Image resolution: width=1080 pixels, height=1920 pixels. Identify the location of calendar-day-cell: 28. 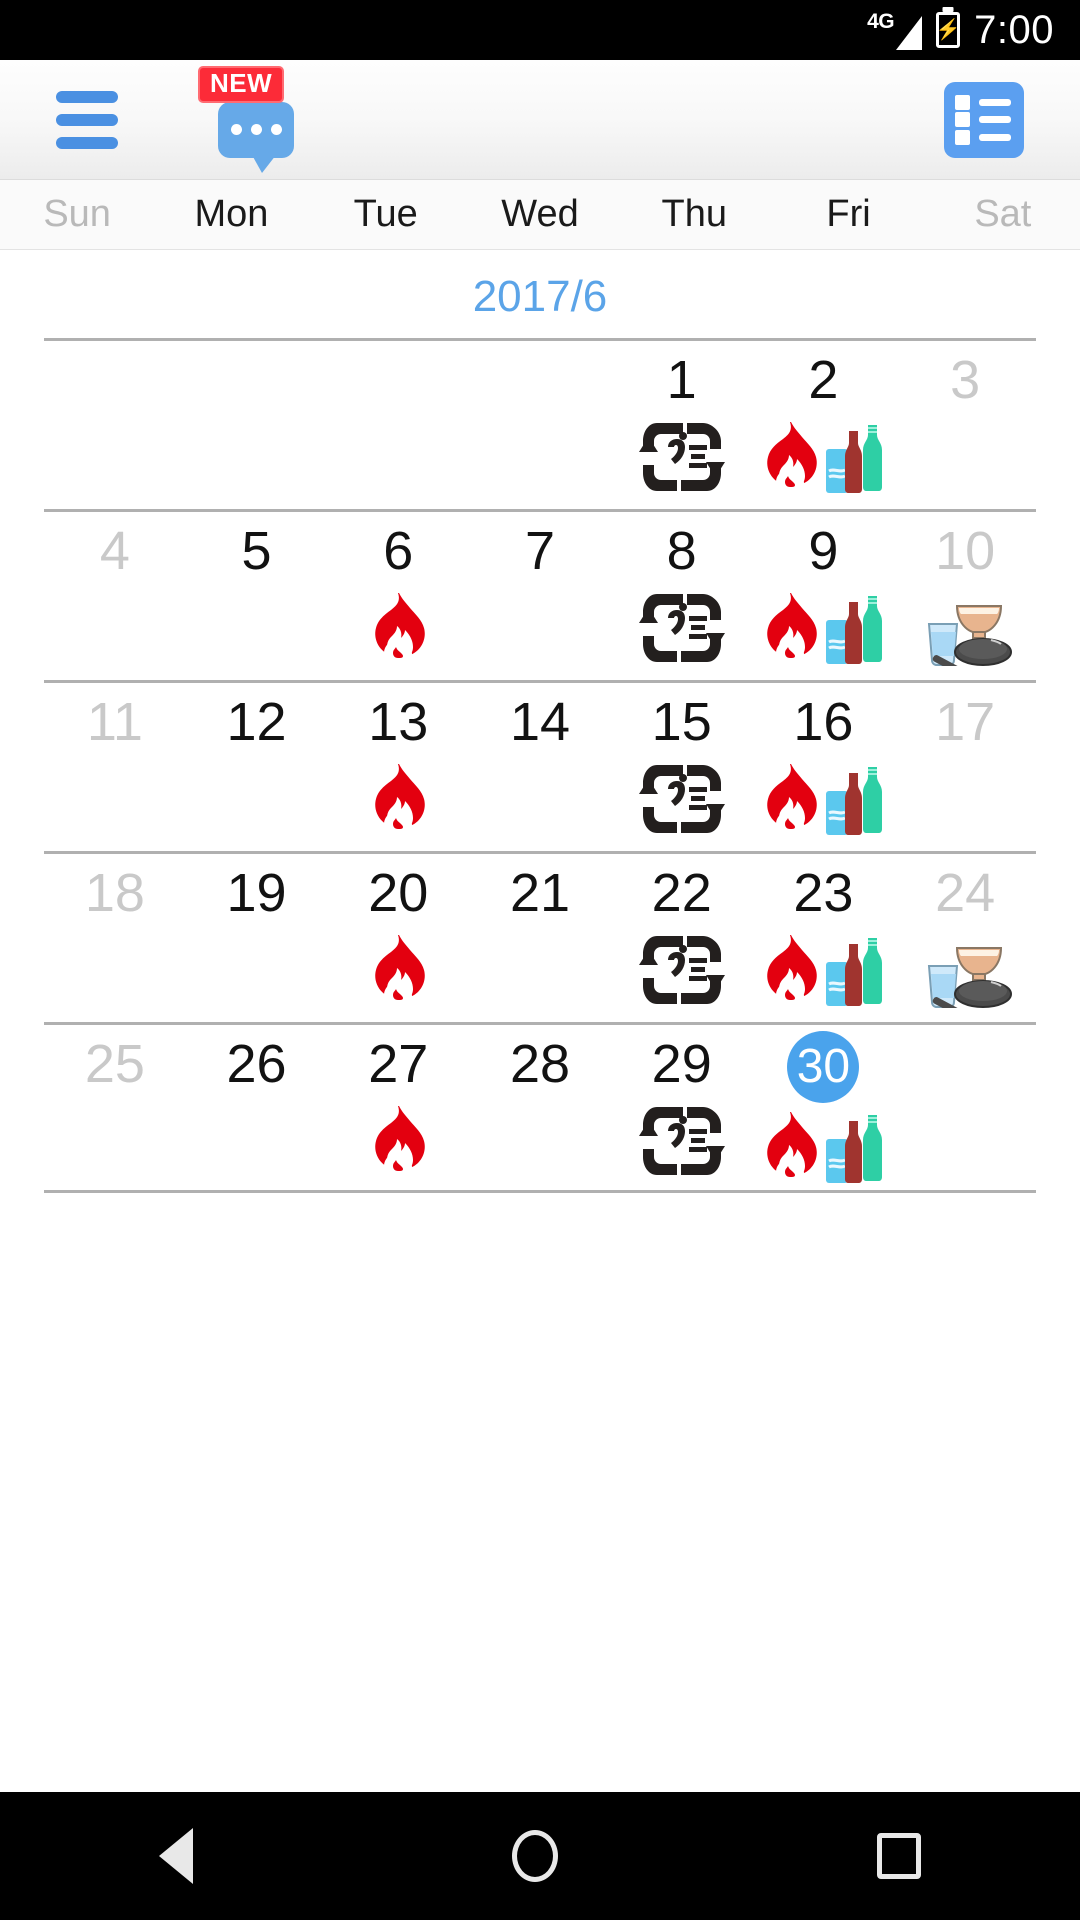
(540, 1110).